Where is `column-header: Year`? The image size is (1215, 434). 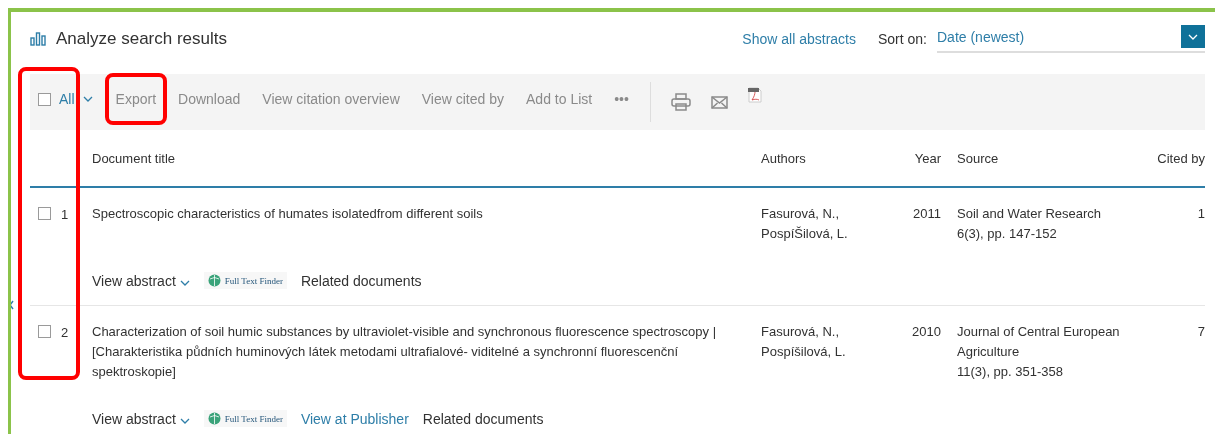
column-header: Year is located at coordinates (921, 159).